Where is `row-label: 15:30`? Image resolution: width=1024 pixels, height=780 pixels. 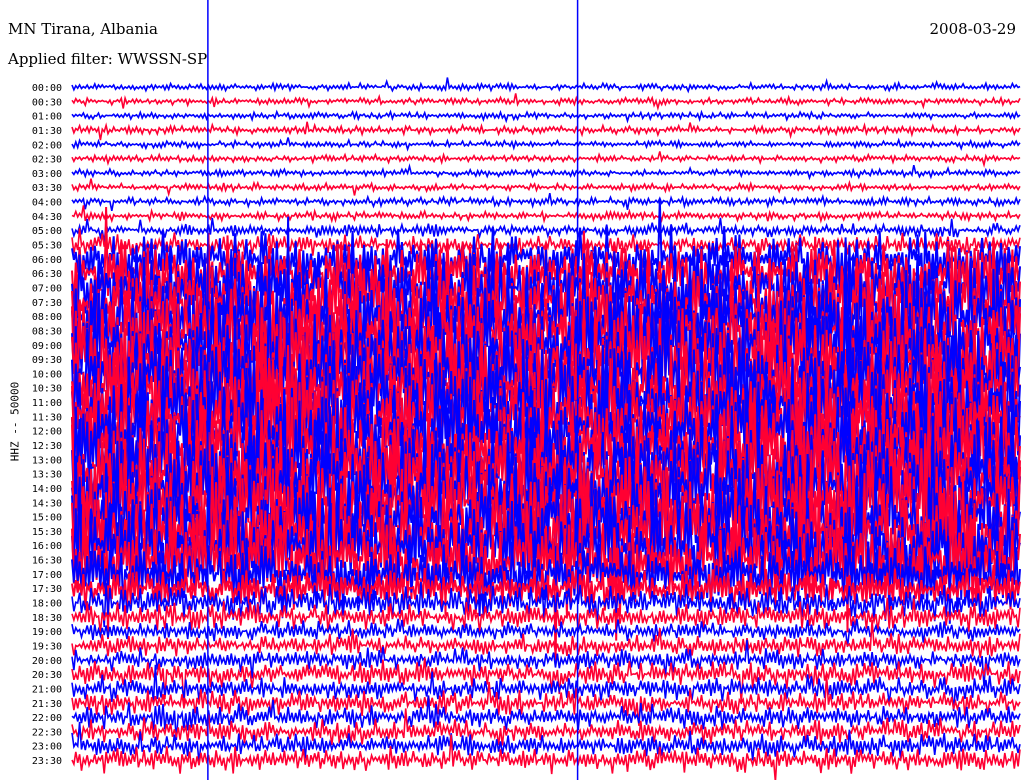 row-label: 15:30 is located at coordinates (47, 532).